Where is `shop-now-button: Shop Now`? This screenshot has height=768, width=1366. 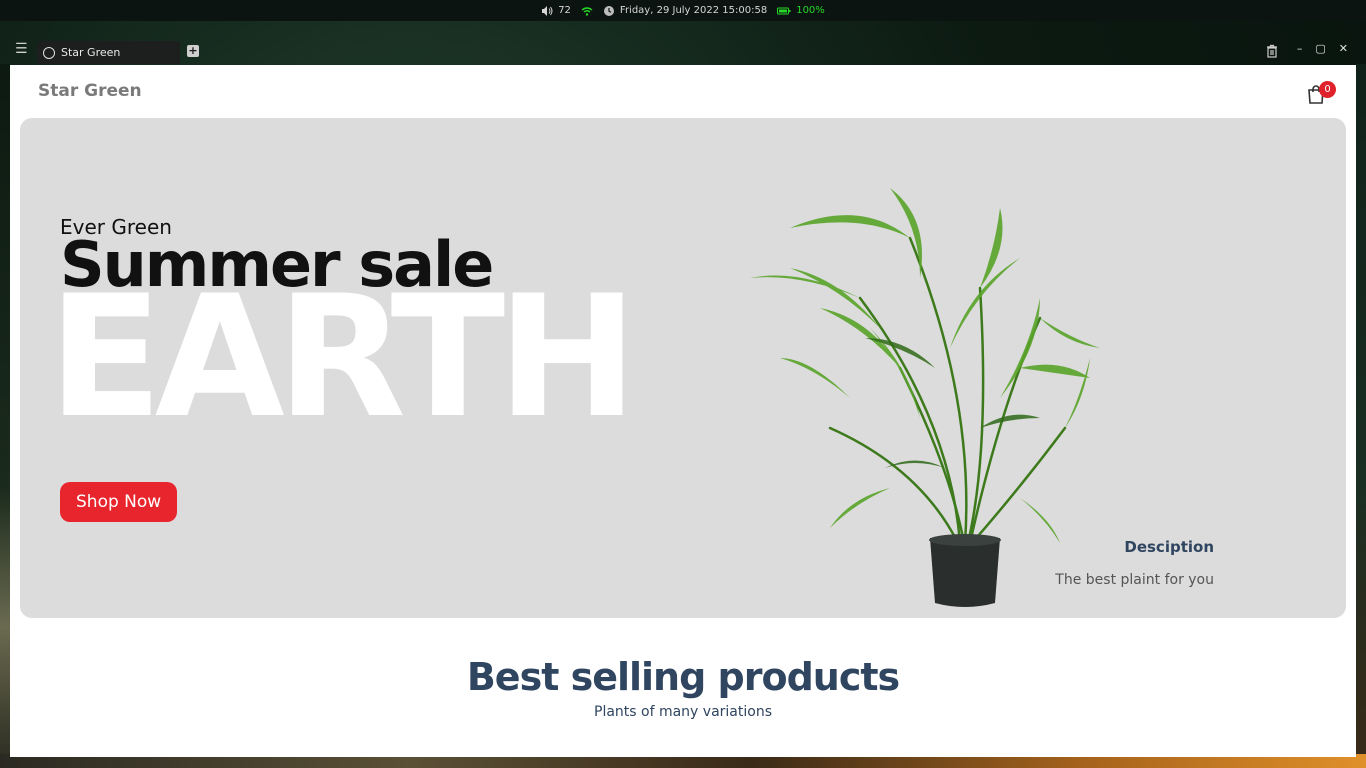
shop-now-button: Shop Now is located at coordinates (119, 502).